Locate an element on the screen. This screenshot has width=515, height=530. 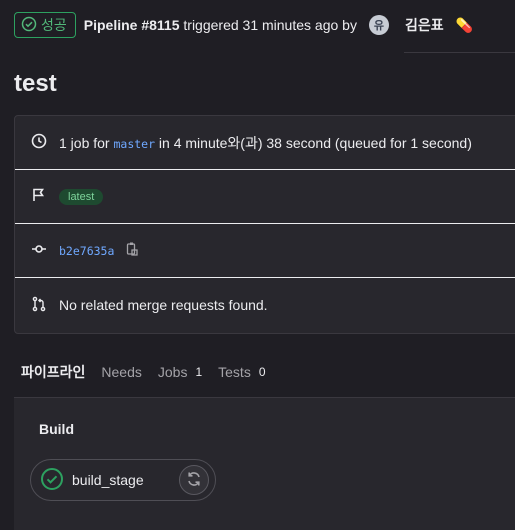
tab-count: 1 is located at coordinates (199, 372).